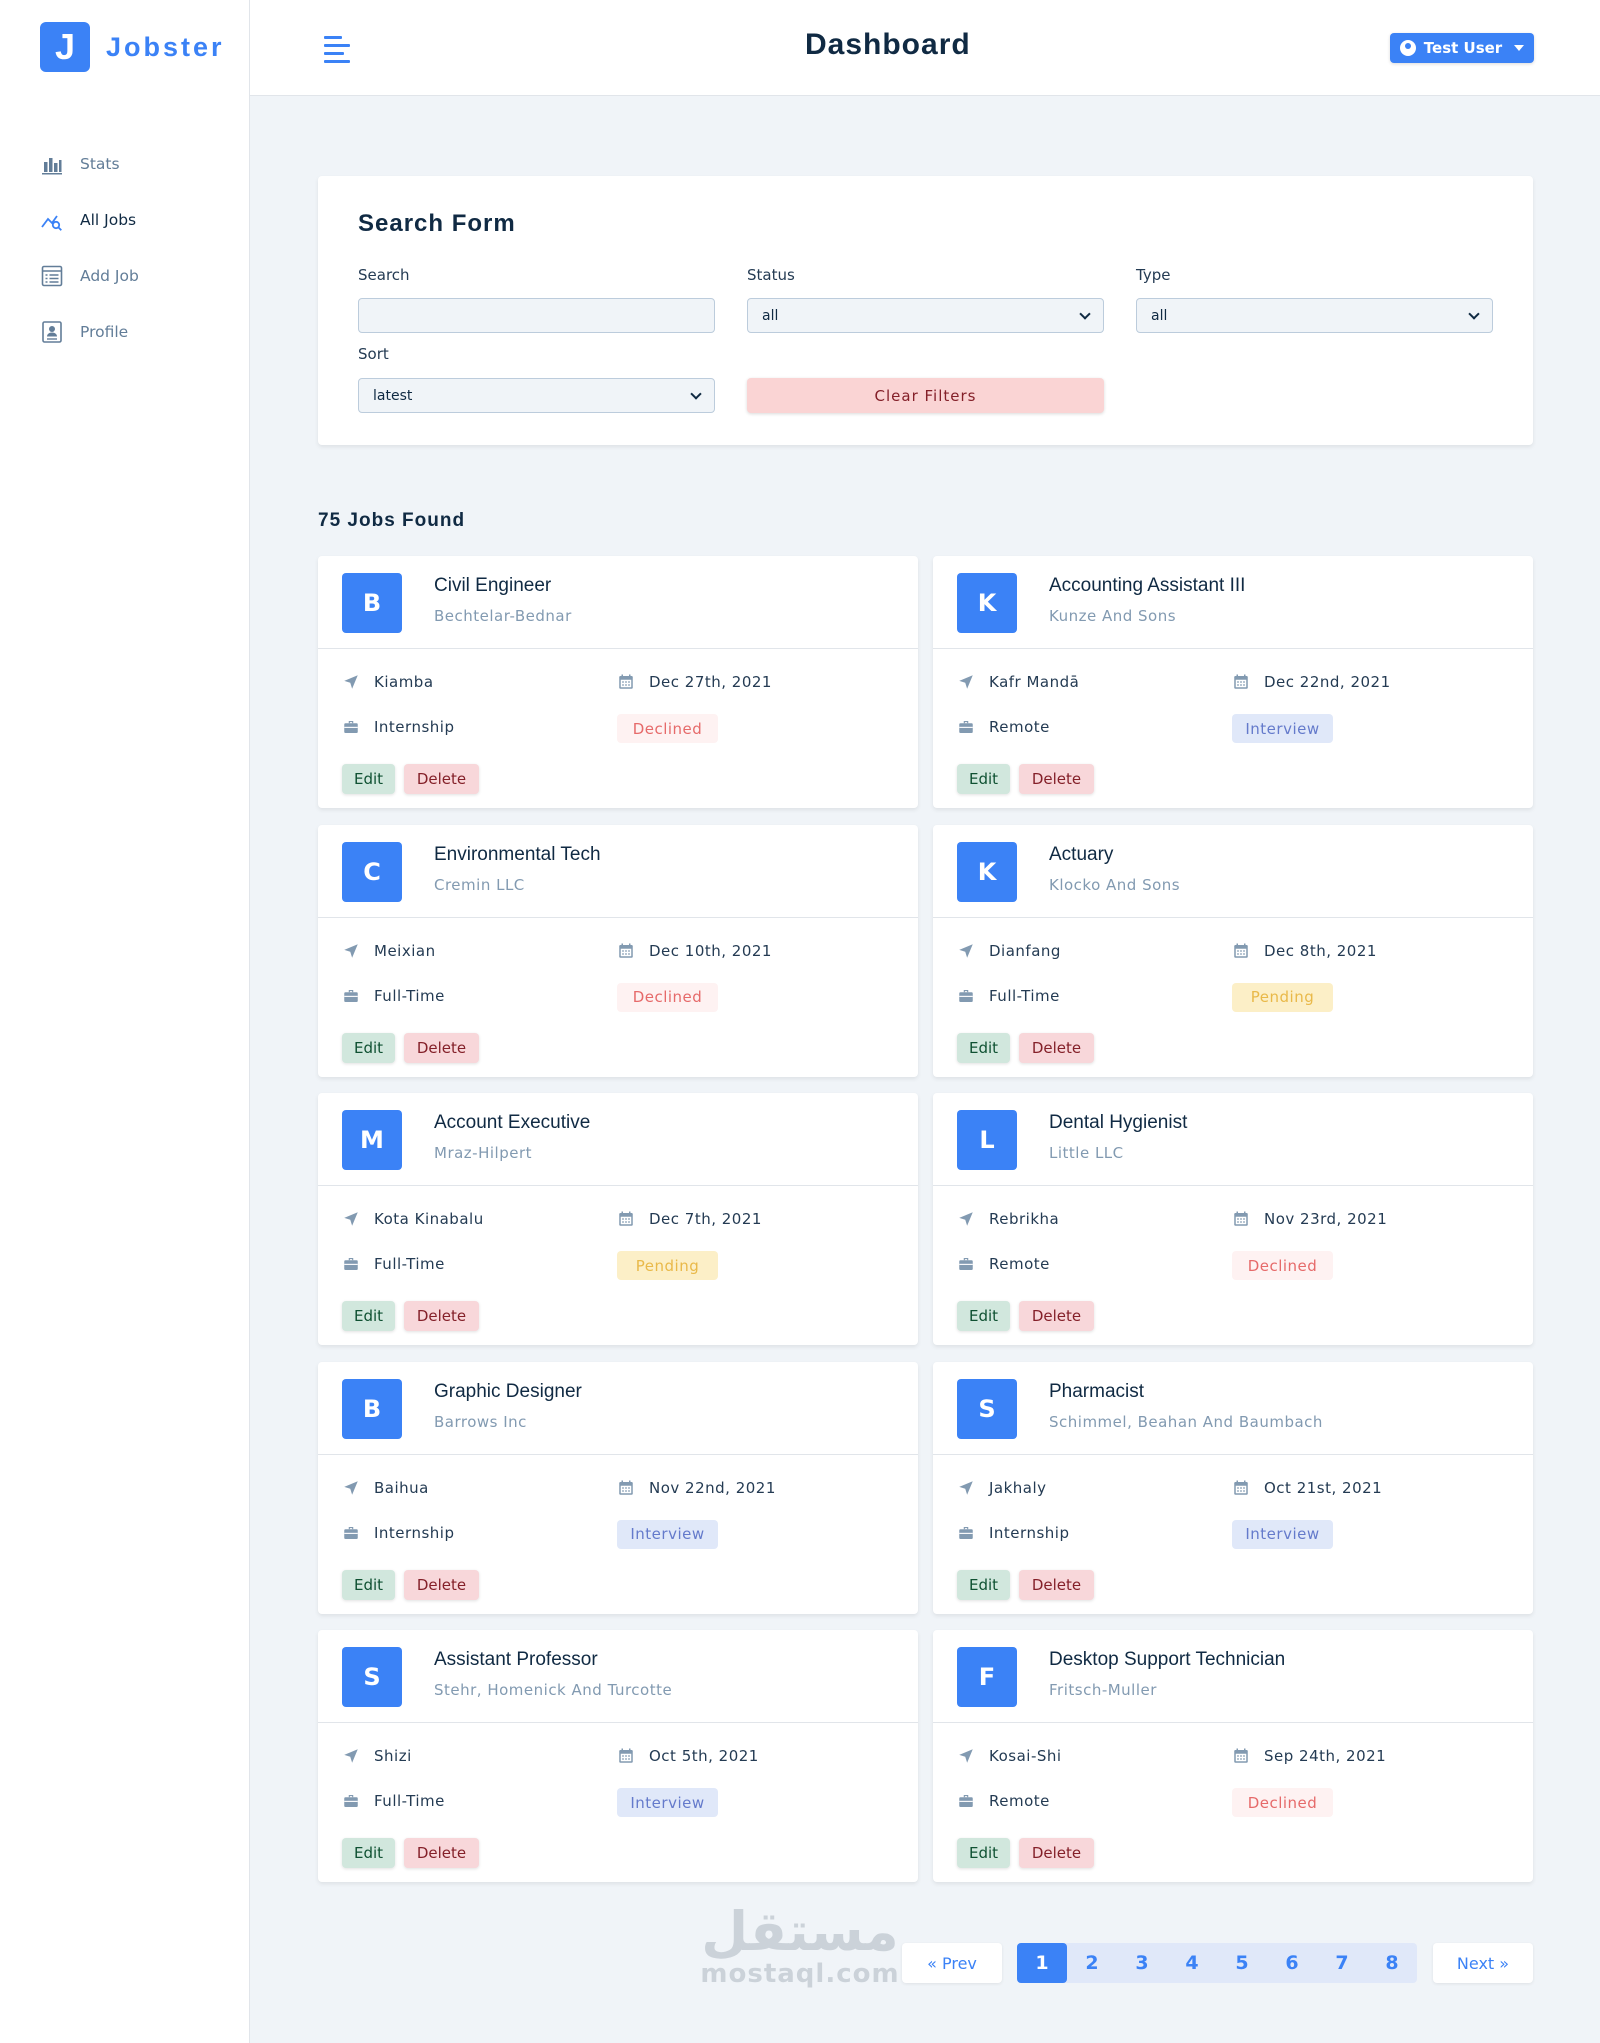 Image resolution: width=1600 pixels, height=2043 pixels. Describe the element at coordinates (1086, 1153) in the screenshot. I see `job-company: Little LLC` at that location.